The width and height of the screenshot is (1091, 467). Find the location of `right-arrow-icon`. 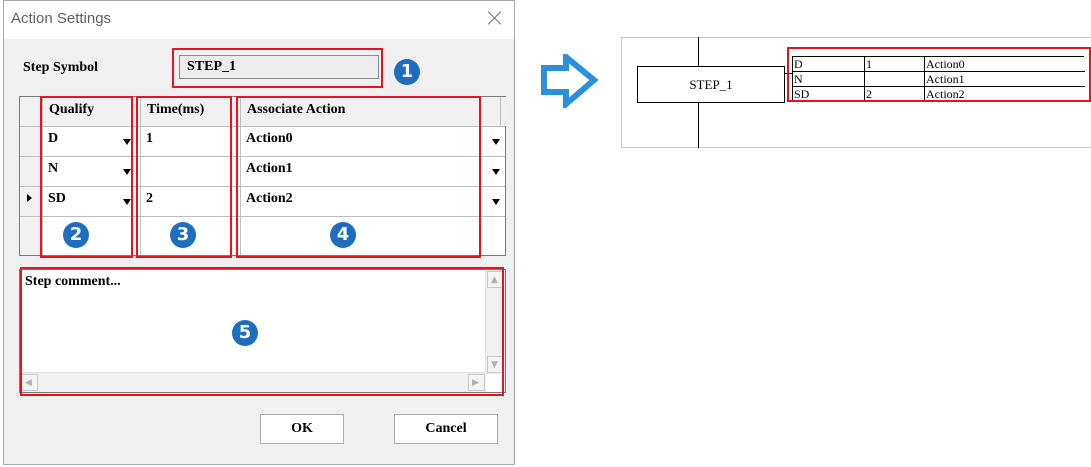

right-arrow-icon is located at coordinates (570, 81).